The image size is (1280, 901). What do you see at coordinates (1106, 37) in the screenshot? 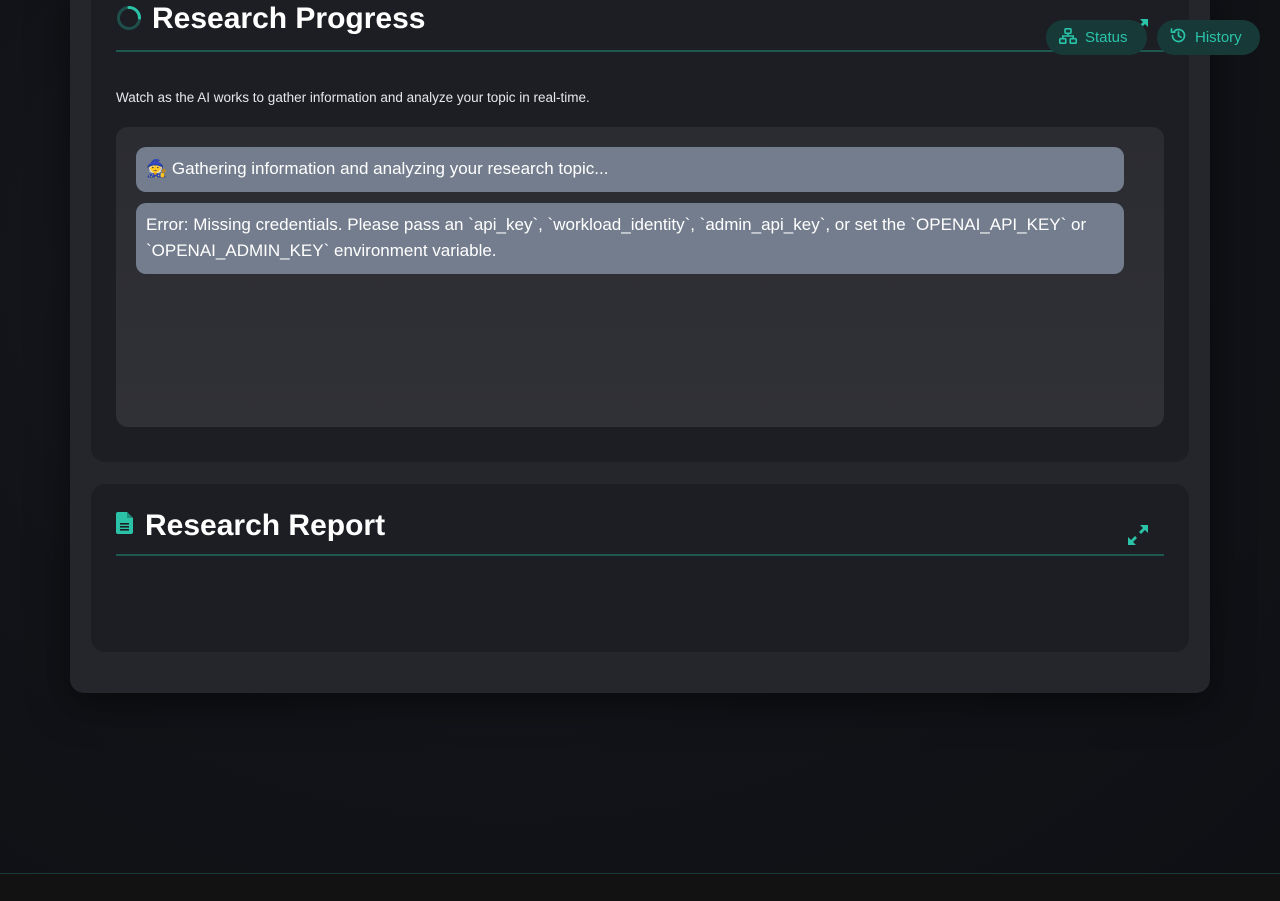
I see `status-label: Status` at bounding box center [1106, 37].